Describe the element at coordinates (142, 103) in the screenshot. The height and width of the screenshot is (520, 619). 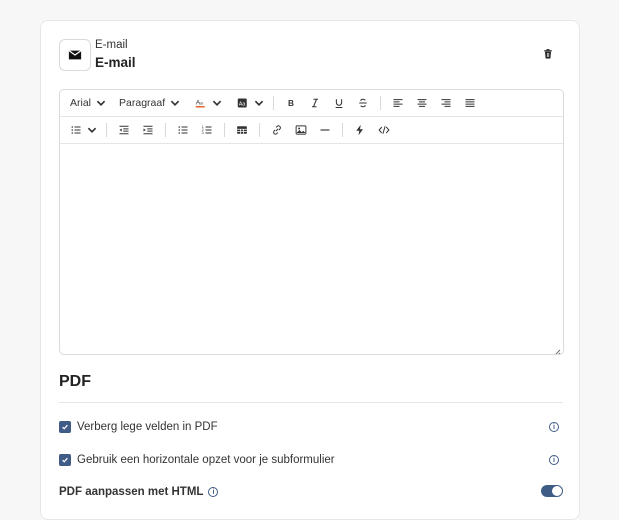
I see `block-format-value: Paragraaf` at that location.